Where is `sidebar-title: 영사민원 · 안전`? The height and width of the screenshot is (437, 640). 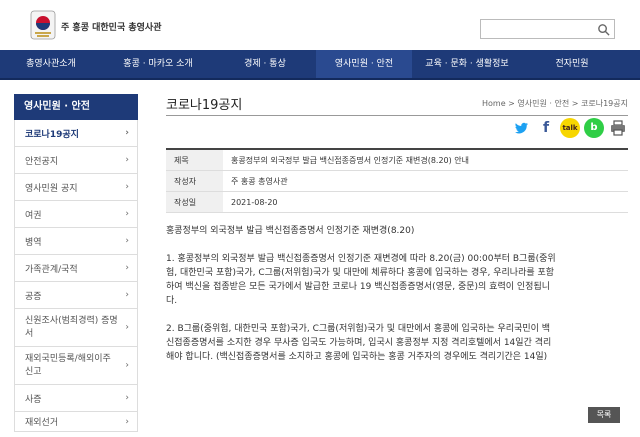
sidebar-title: 영사민원 · 안전 is located at coordinates (76, 107).